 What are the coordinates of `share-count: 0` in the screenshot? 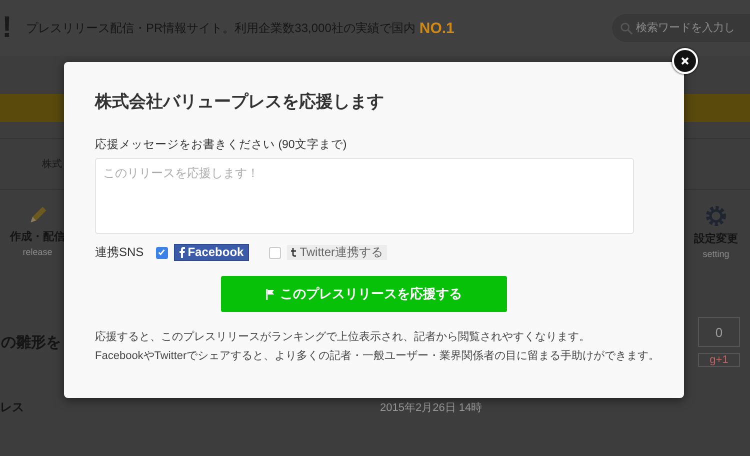 It's located at (719, 332).